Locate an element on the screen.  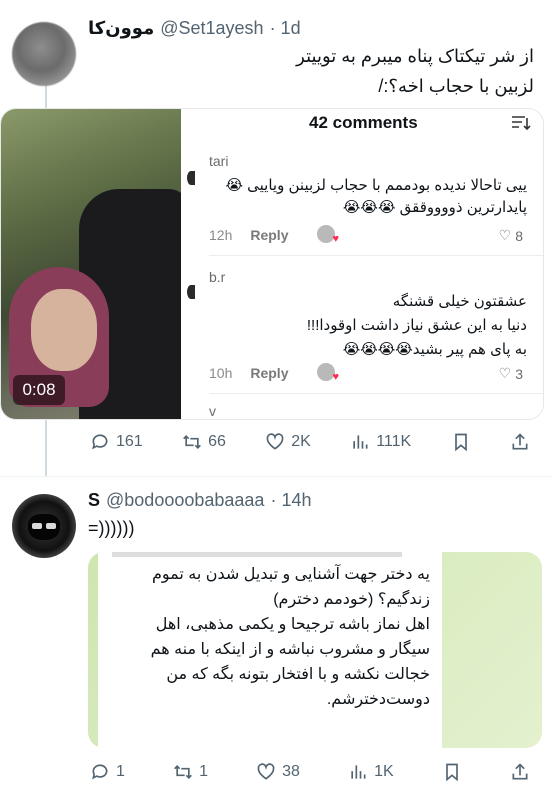
retweet-count: 1 is located at coordinates (203, 771).